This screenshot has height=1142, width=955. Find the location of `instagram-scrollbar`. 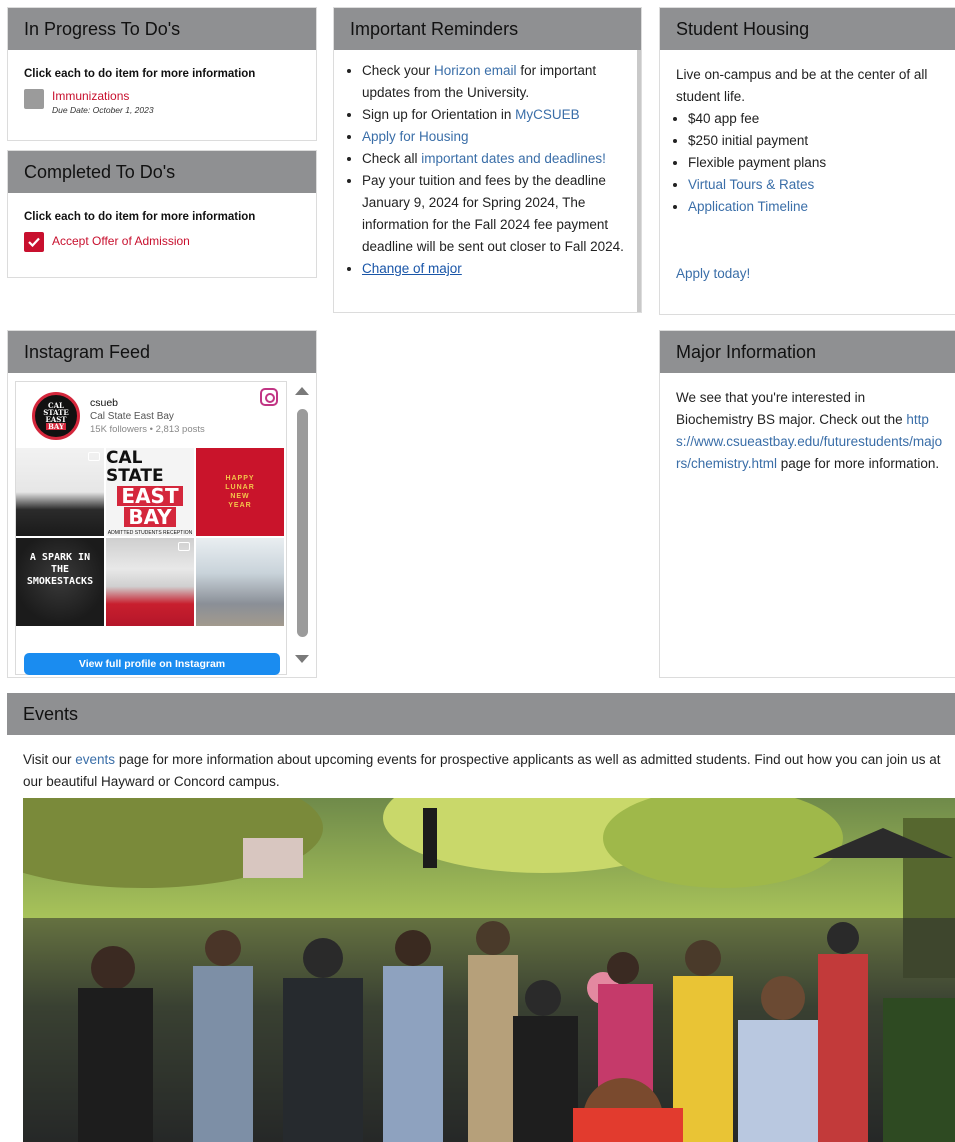

instagram-scrollbar is located at coordinates (302, 526).